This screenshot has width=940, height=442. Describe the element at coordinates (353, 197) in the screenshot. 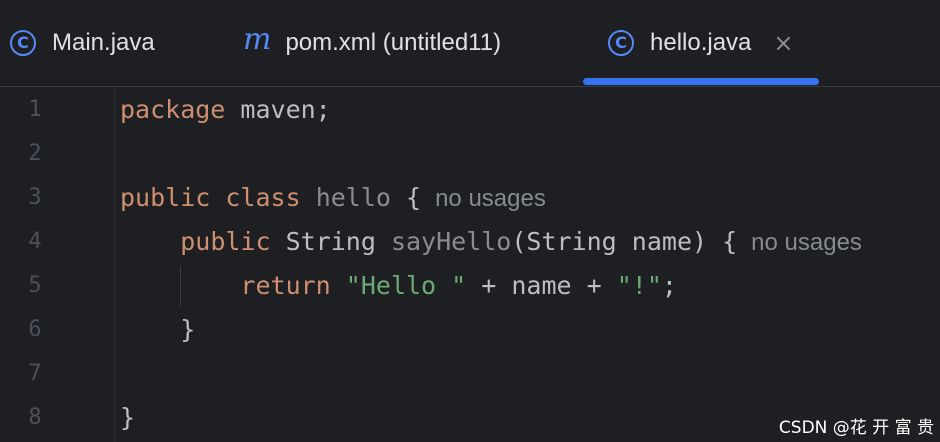

I see `class-name: hello` at that location.